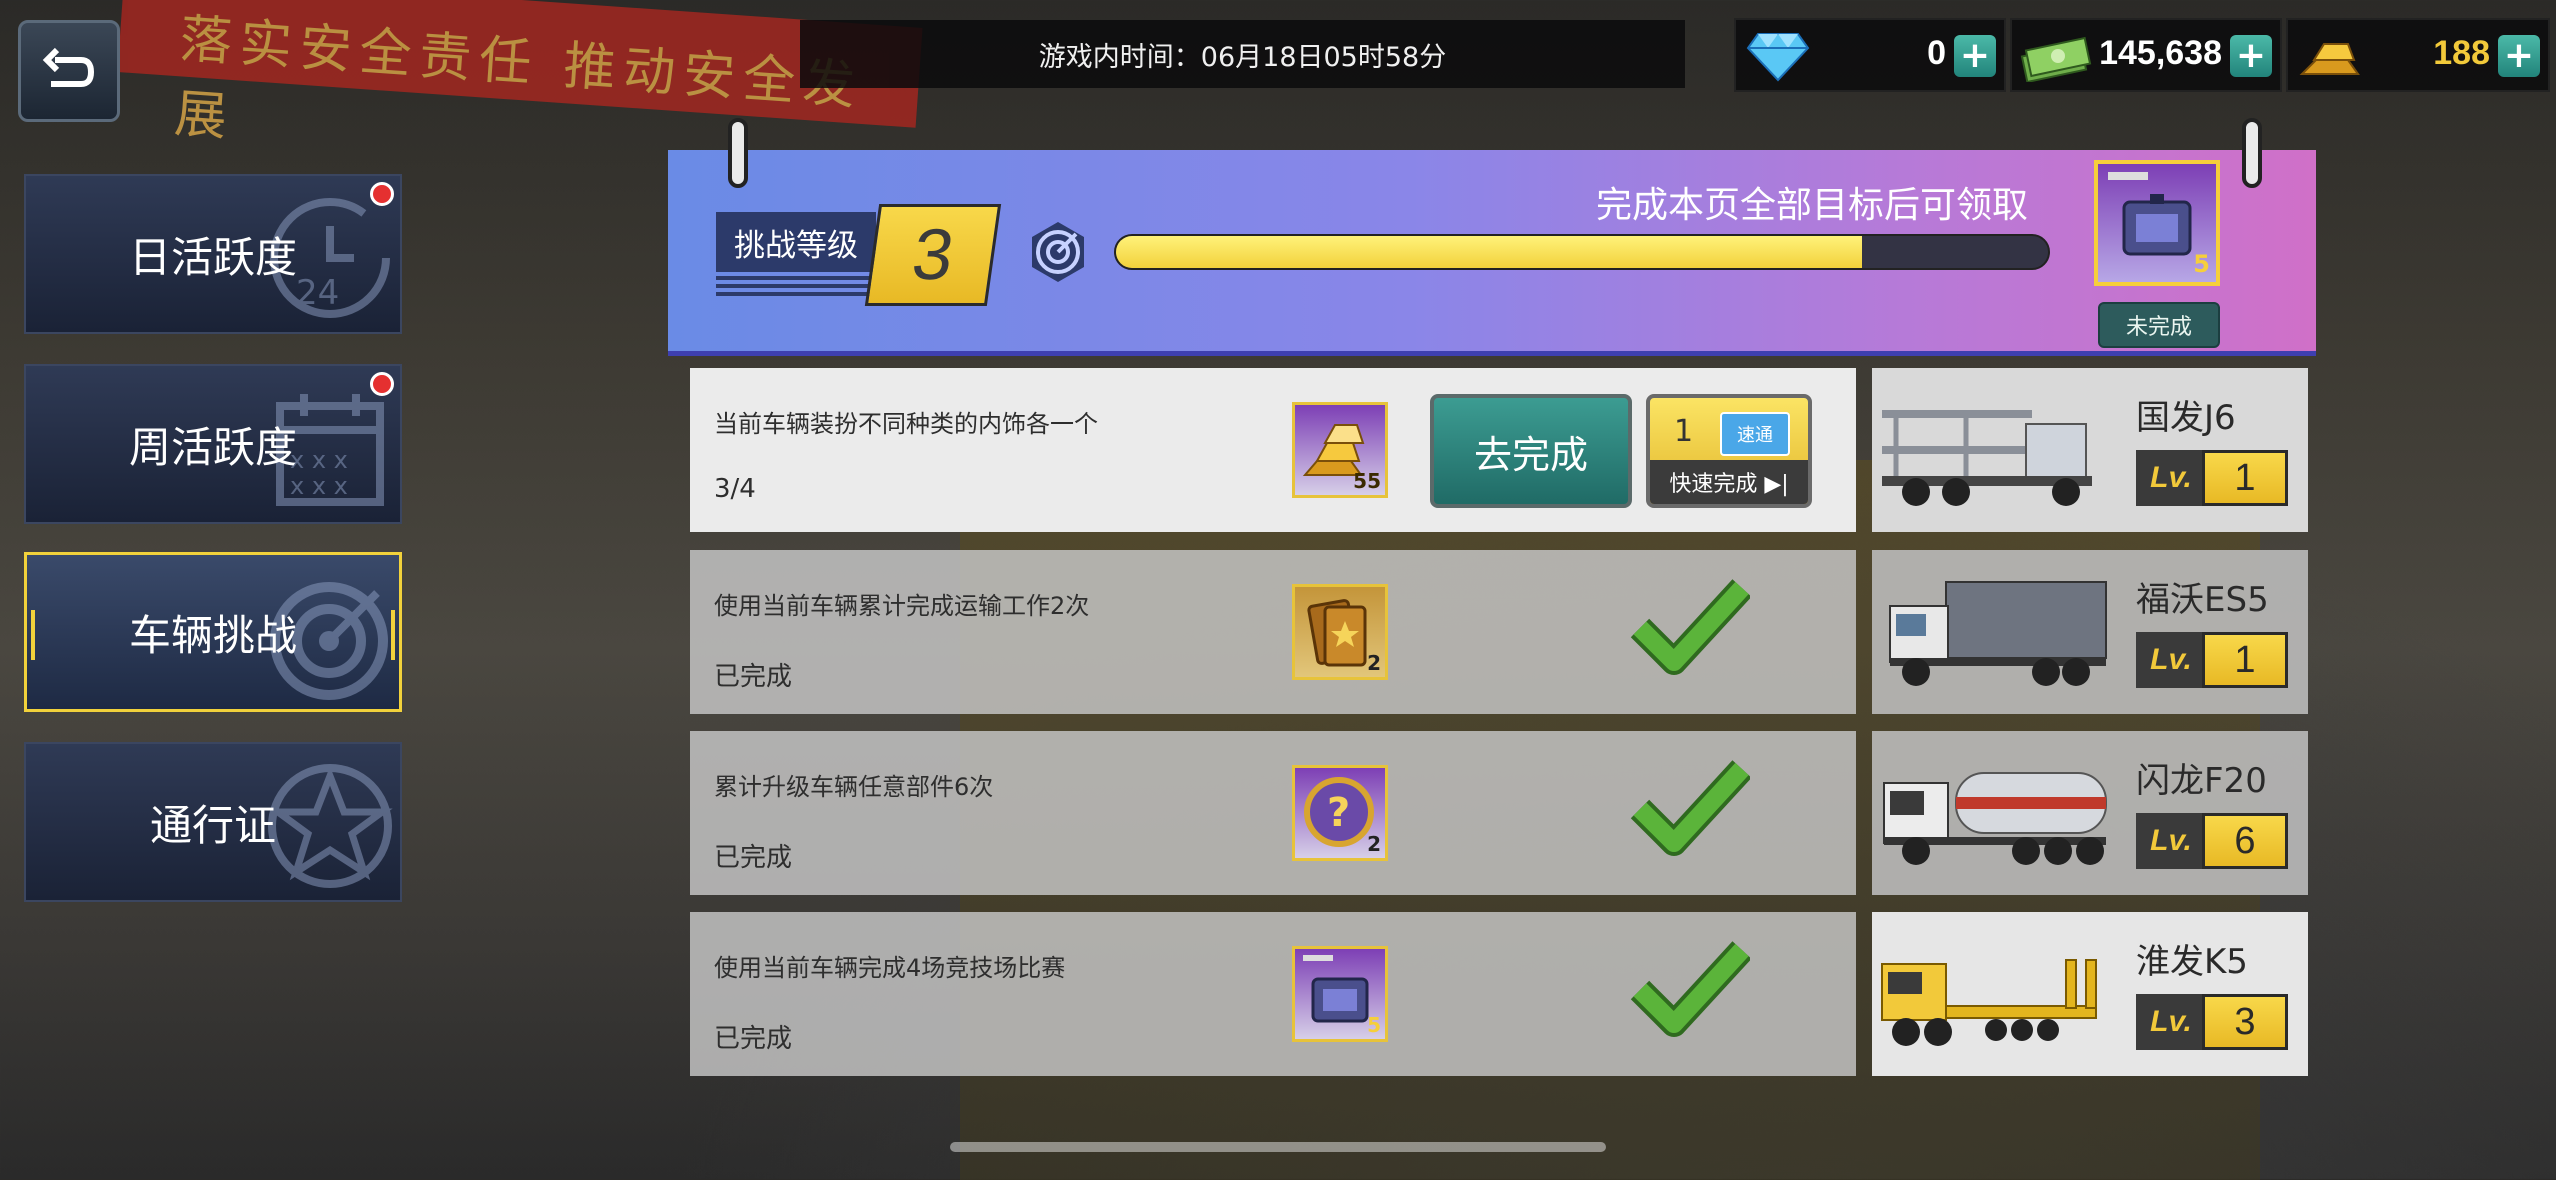  I want to click on sidebar-item-weekly-activity: x x x x x x 周活跃度, so click(213, 444).